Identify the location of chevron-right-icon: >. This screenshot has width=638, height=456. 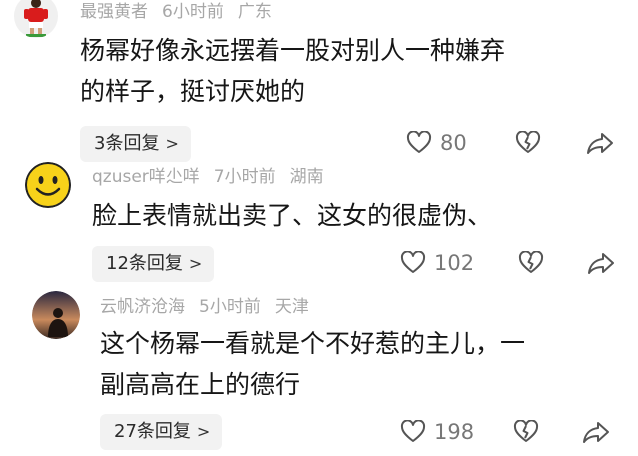
(203, 431).